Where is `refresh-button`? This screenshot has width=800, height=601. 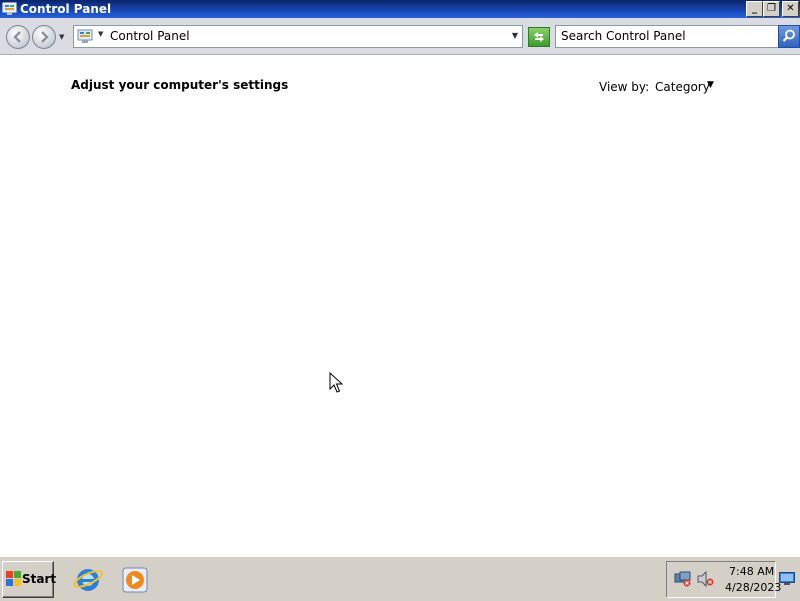 refresh-button is located at coordinates (539, 37).